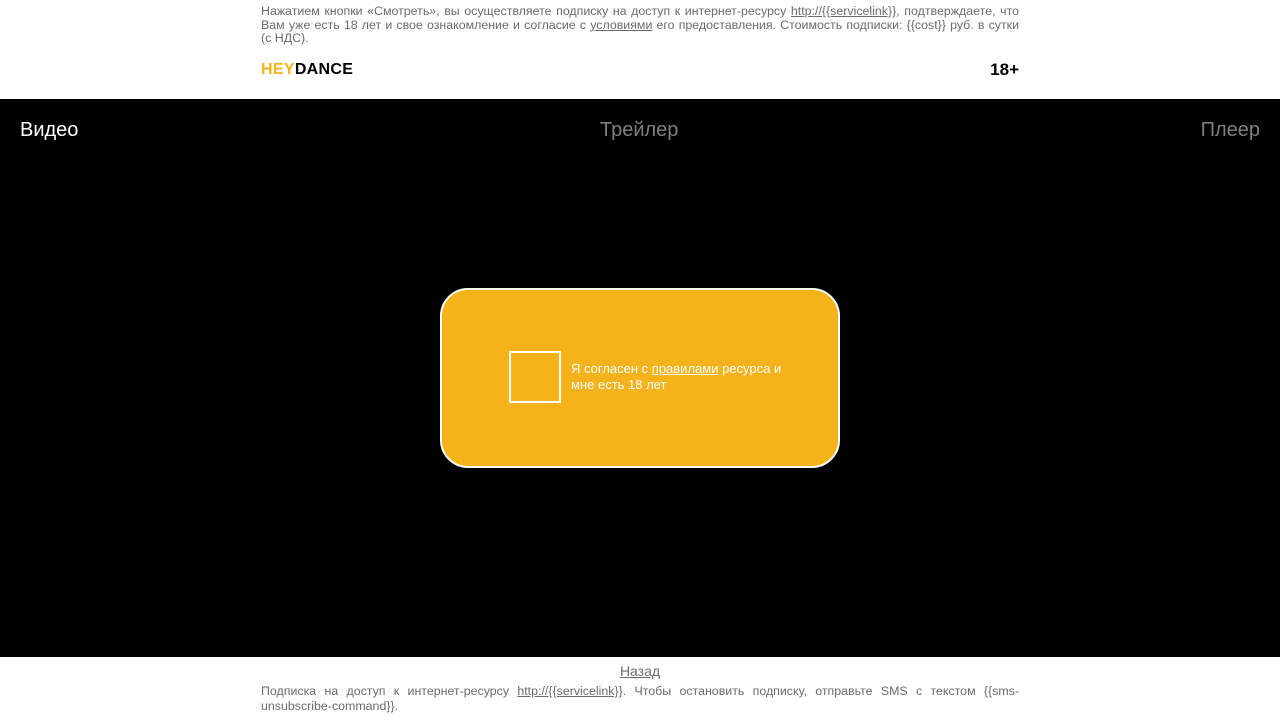 The width and height of the screenshot is (1280, 720). What do you see at coordinates (389, 691) in the screenshot?
I see `footer-notice-text-1: Подписка на доступ к интернет-ресурсу` at bounding box center [389, 691].